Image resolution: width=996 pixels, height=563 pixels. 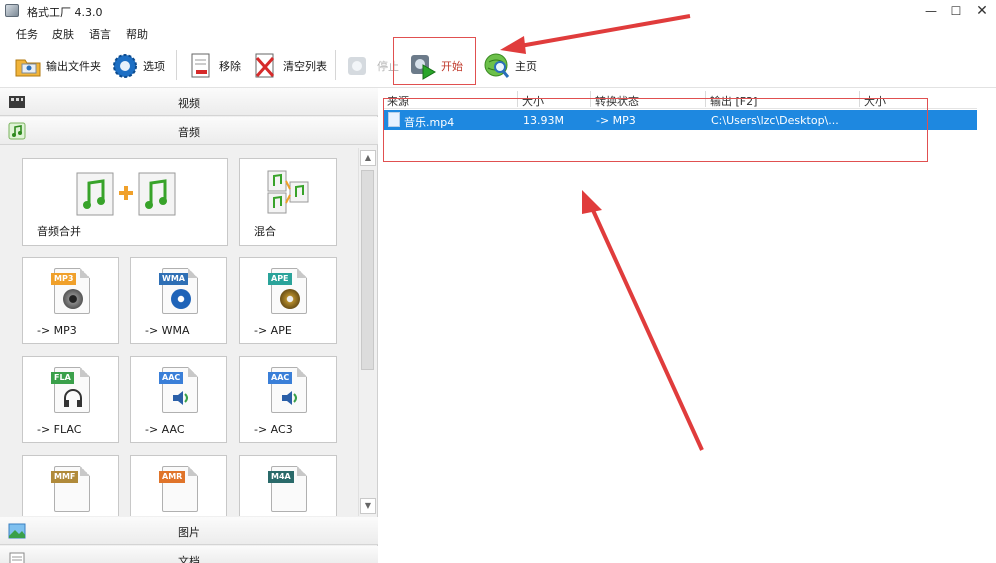 I want to click on gear-icon, so click(x=125, y=66).